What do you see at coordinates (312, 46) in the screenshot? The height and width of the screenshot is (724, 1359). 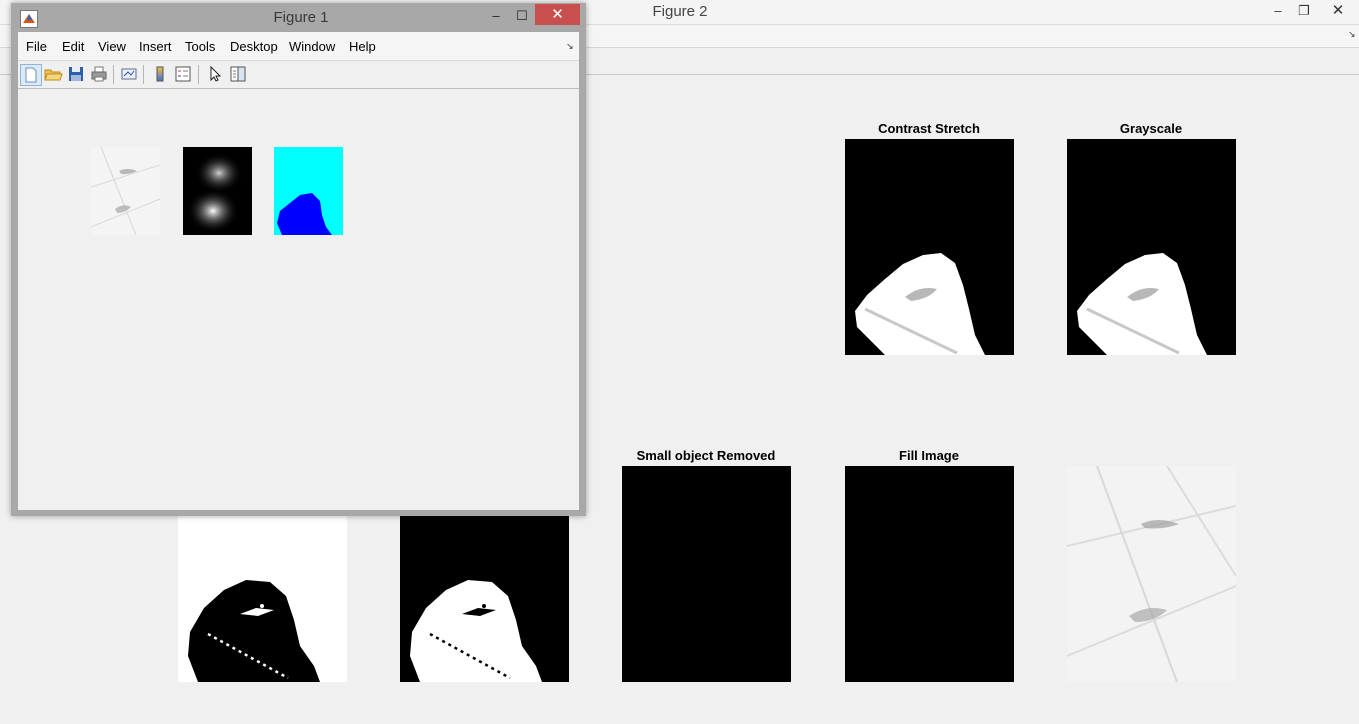 I see `menu-window: Window` at bounding box center [312, 46].